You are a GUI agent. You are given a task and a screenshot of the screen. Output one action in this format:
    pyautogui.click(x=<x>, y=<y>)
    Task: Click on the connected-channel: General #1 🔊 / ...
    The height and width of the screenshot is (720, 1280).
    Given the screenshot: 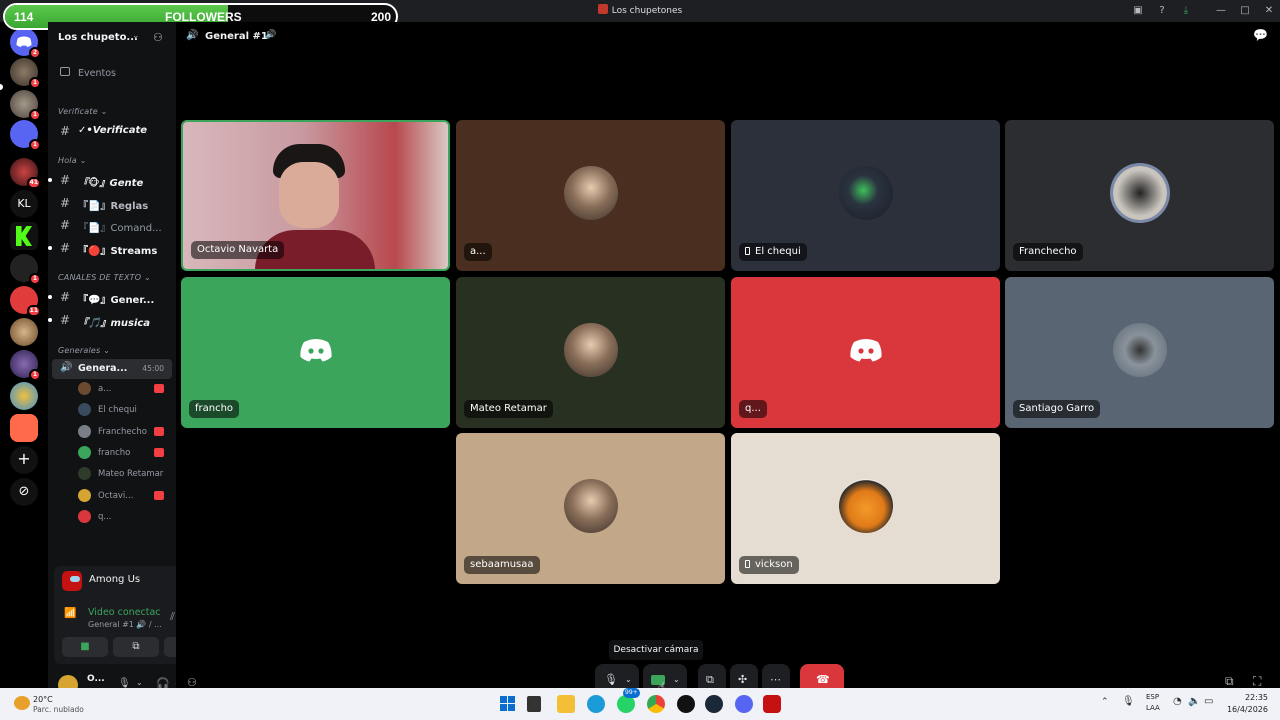 What is the action you would take?
    pyautogui.click(x=125, y=624)
    